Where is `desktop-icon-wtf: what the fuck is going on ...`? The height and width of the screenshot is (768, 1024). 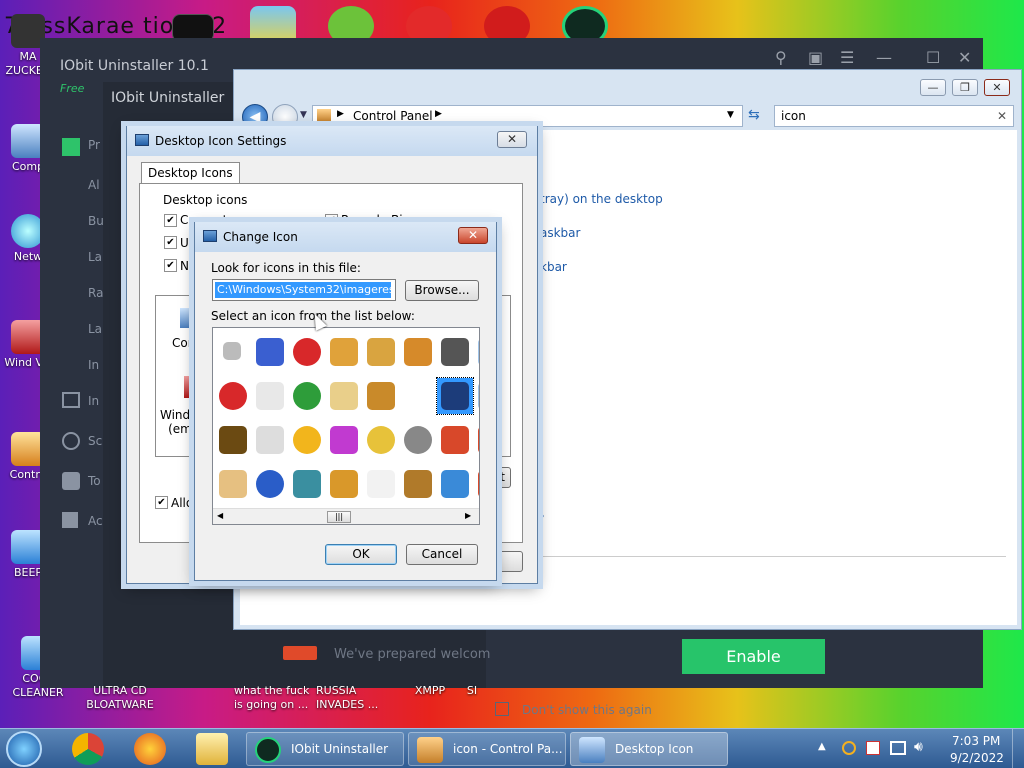 desktop-icon-wtf: what the fuck is going on ... is located at coordinates (273, 698).